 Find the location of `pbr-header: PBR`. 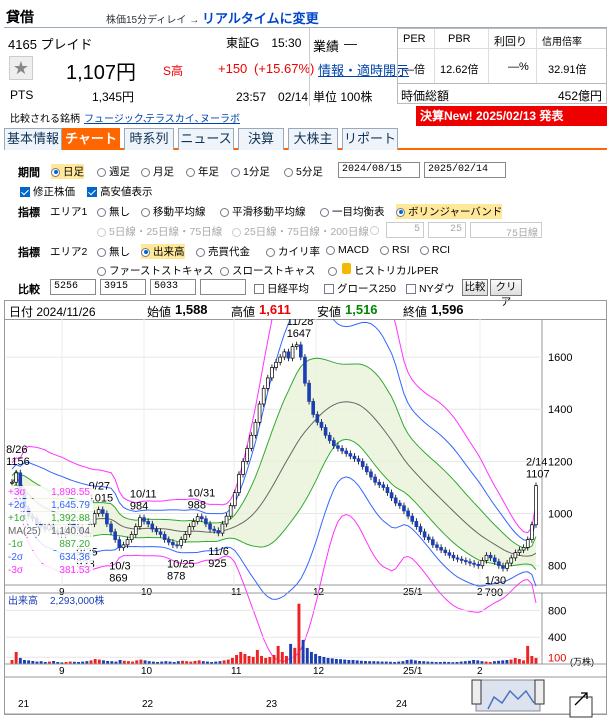

pbr-header: PBR is located at coordinates (459, 39).